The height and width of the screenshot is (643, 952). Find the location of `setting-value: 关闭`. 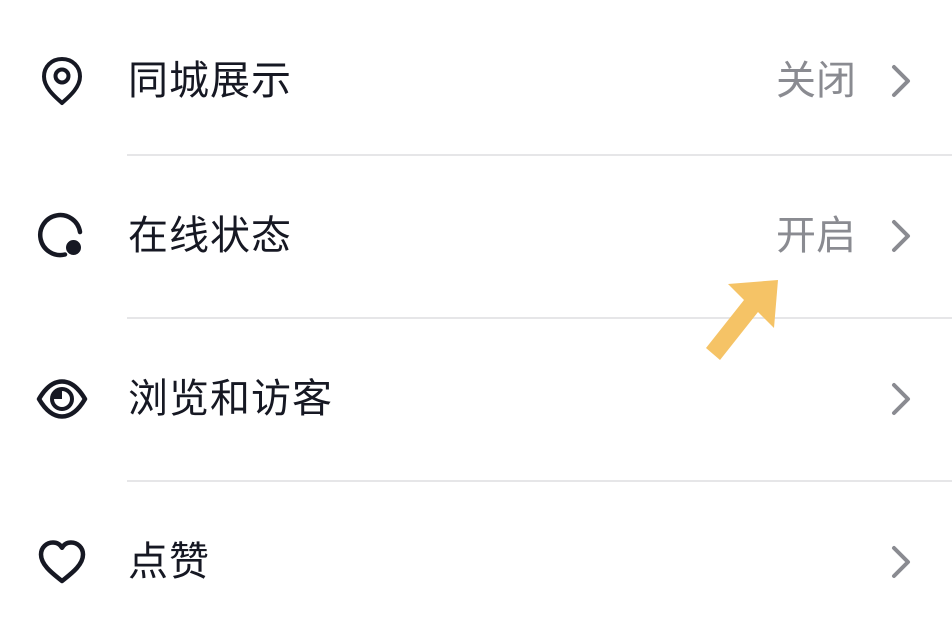

setting-value: 关闭 is located at coordinates (816, 81).